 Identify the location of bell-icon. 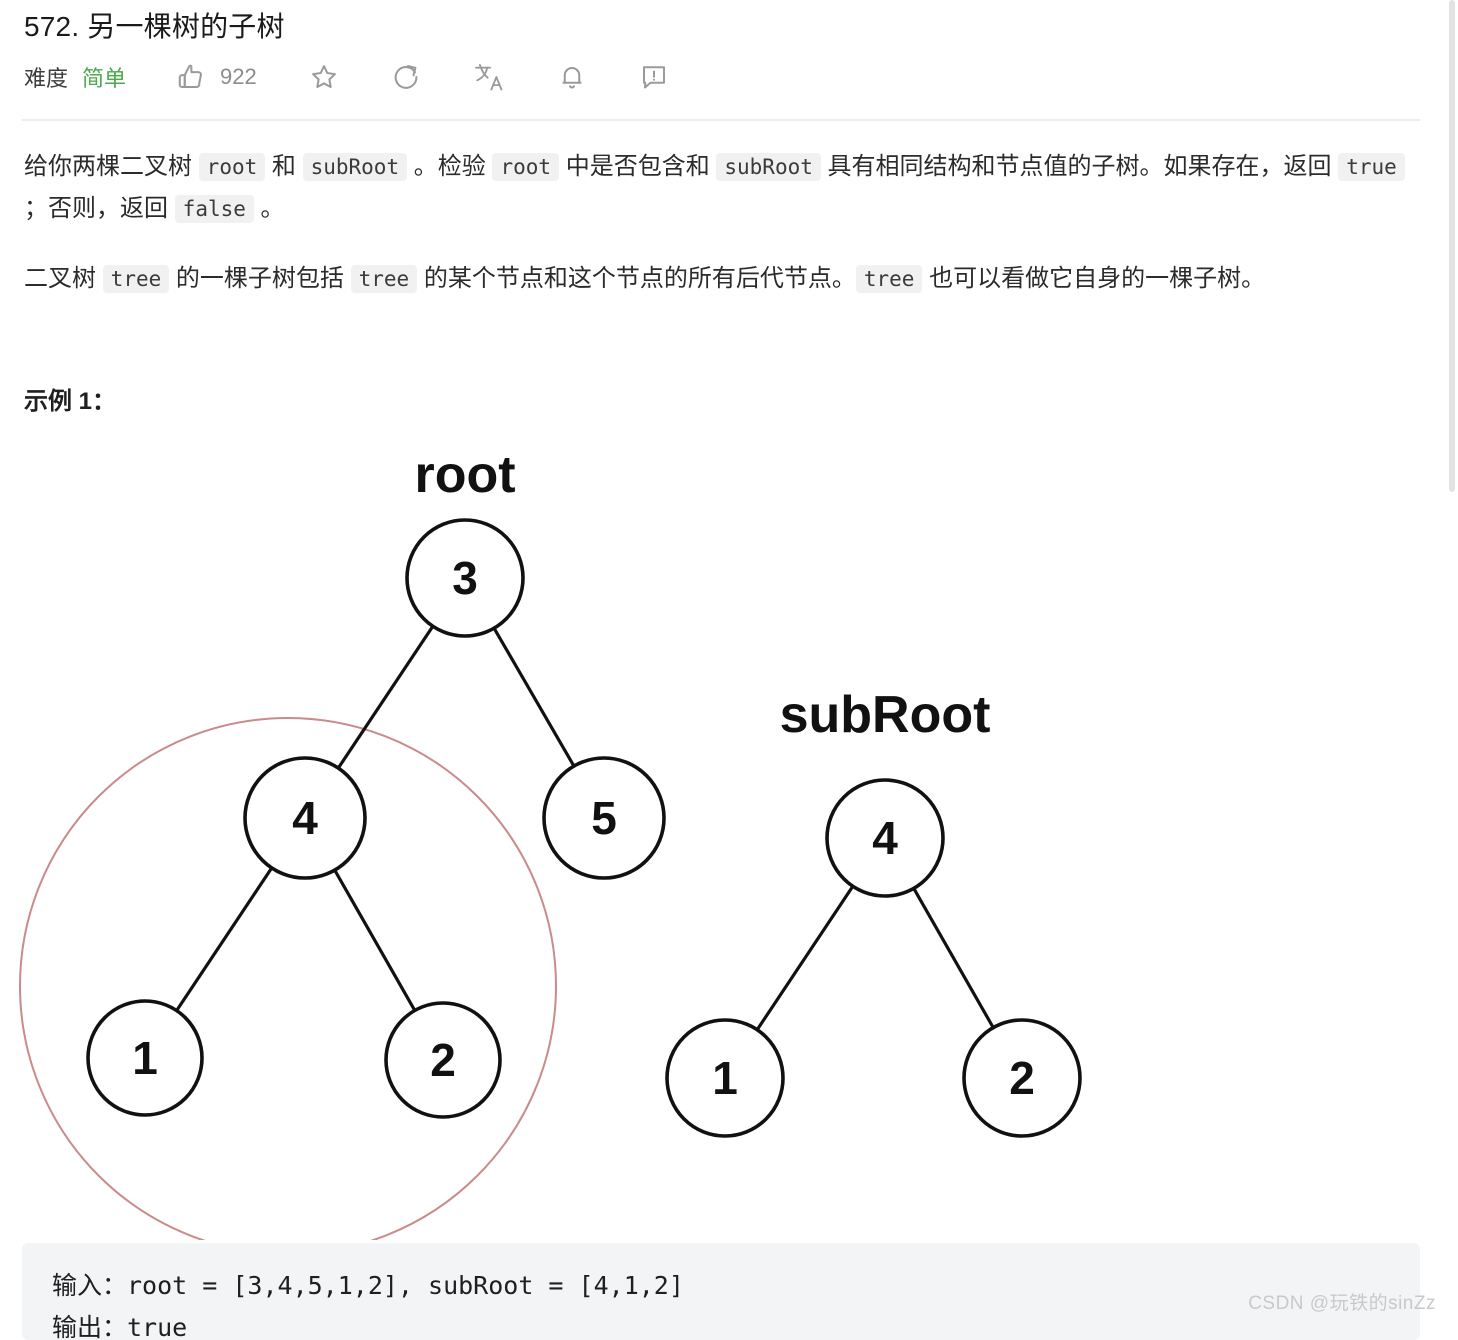
(572, 77).